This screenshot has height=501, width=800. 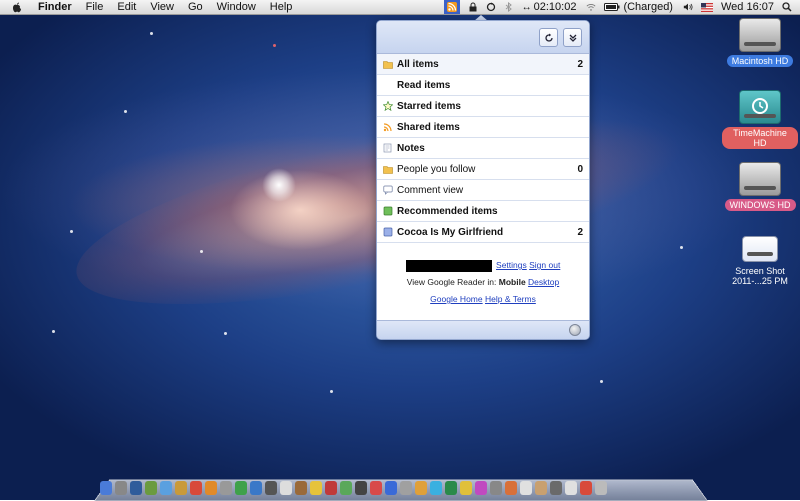 What do you see at coordinates (281, 7) in the screenshot?
I see `menu-help: Help` at bounding box center [281, 7].